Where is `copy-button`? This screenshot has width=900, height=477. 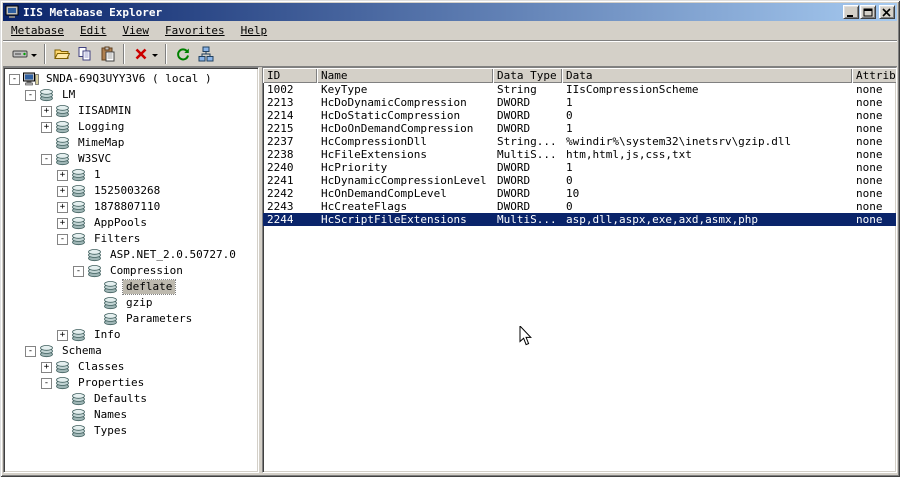 copy-button is located at coordinates (84, 54).